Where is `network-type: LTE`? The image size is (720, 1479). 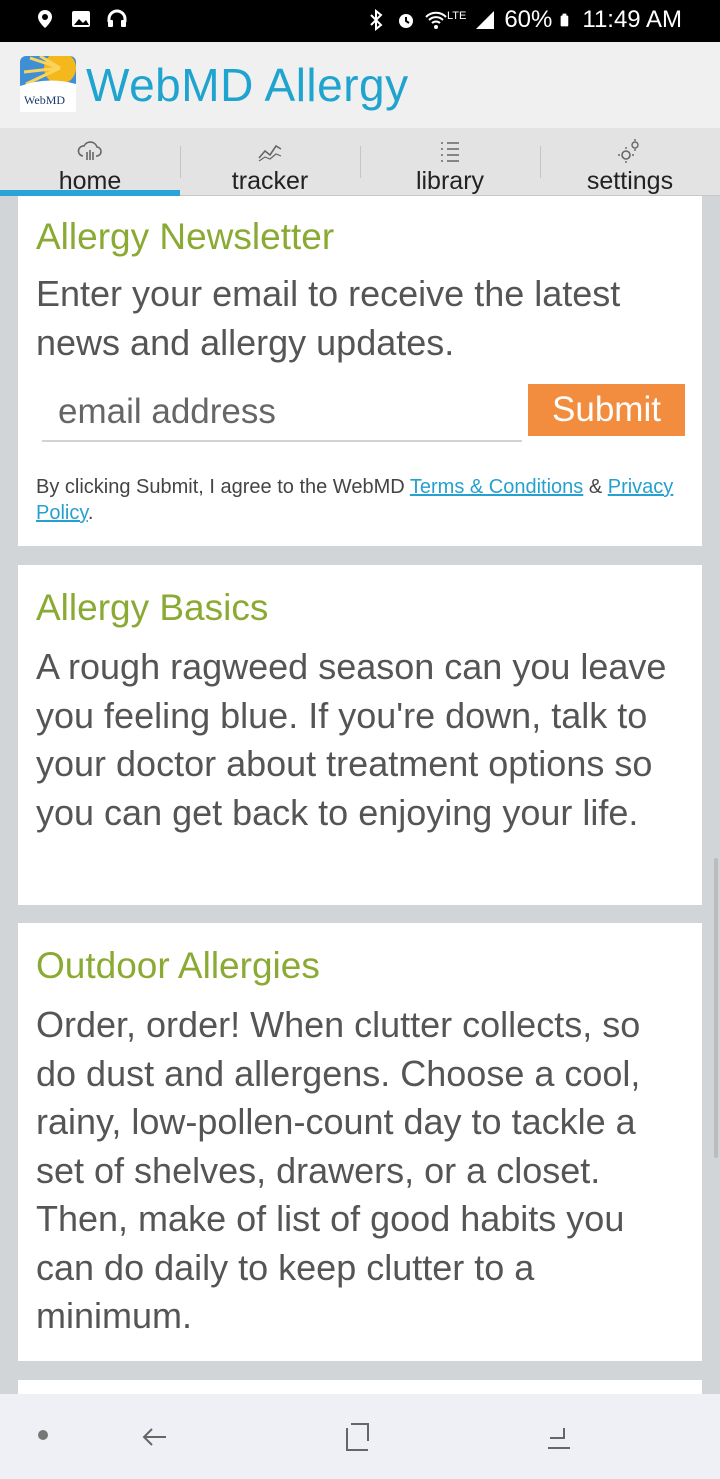 network-type: LTE is located at coordinates (456, 16).